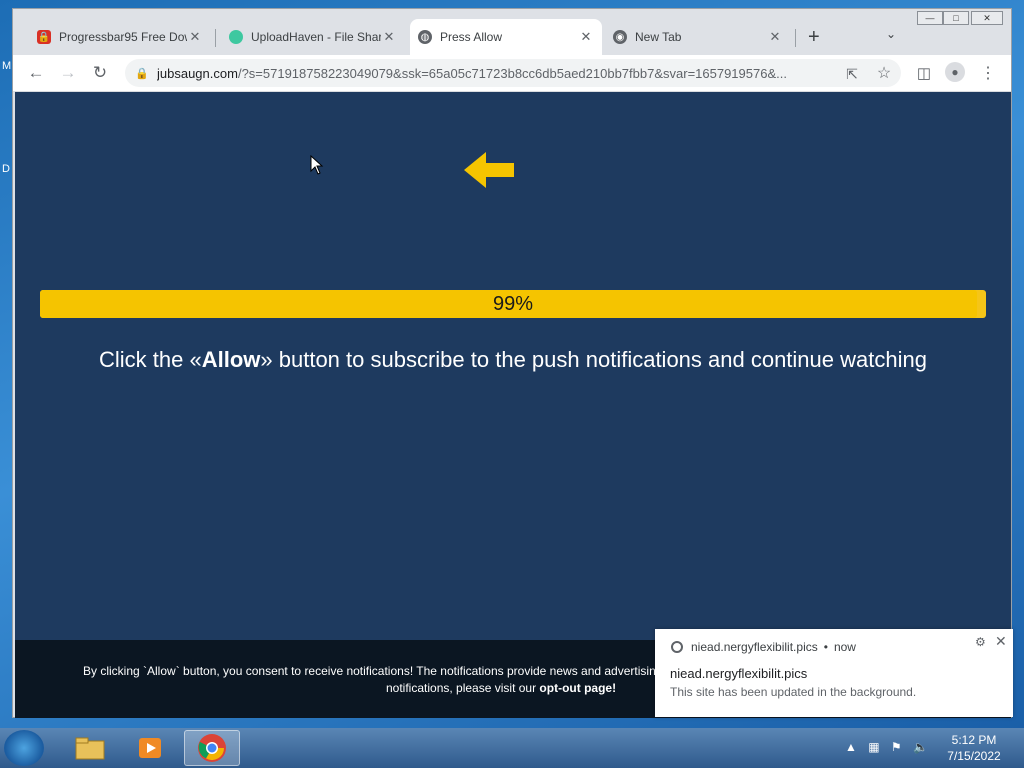  I want to click on clock-time: 5:12 PM, so click(974, 740).